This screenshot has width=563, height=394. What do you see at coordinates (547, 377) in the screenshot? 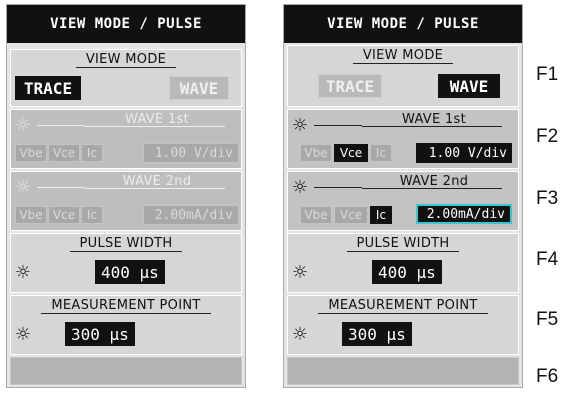
I see `function-key-f6: F6` at bounding box center [547, 377].